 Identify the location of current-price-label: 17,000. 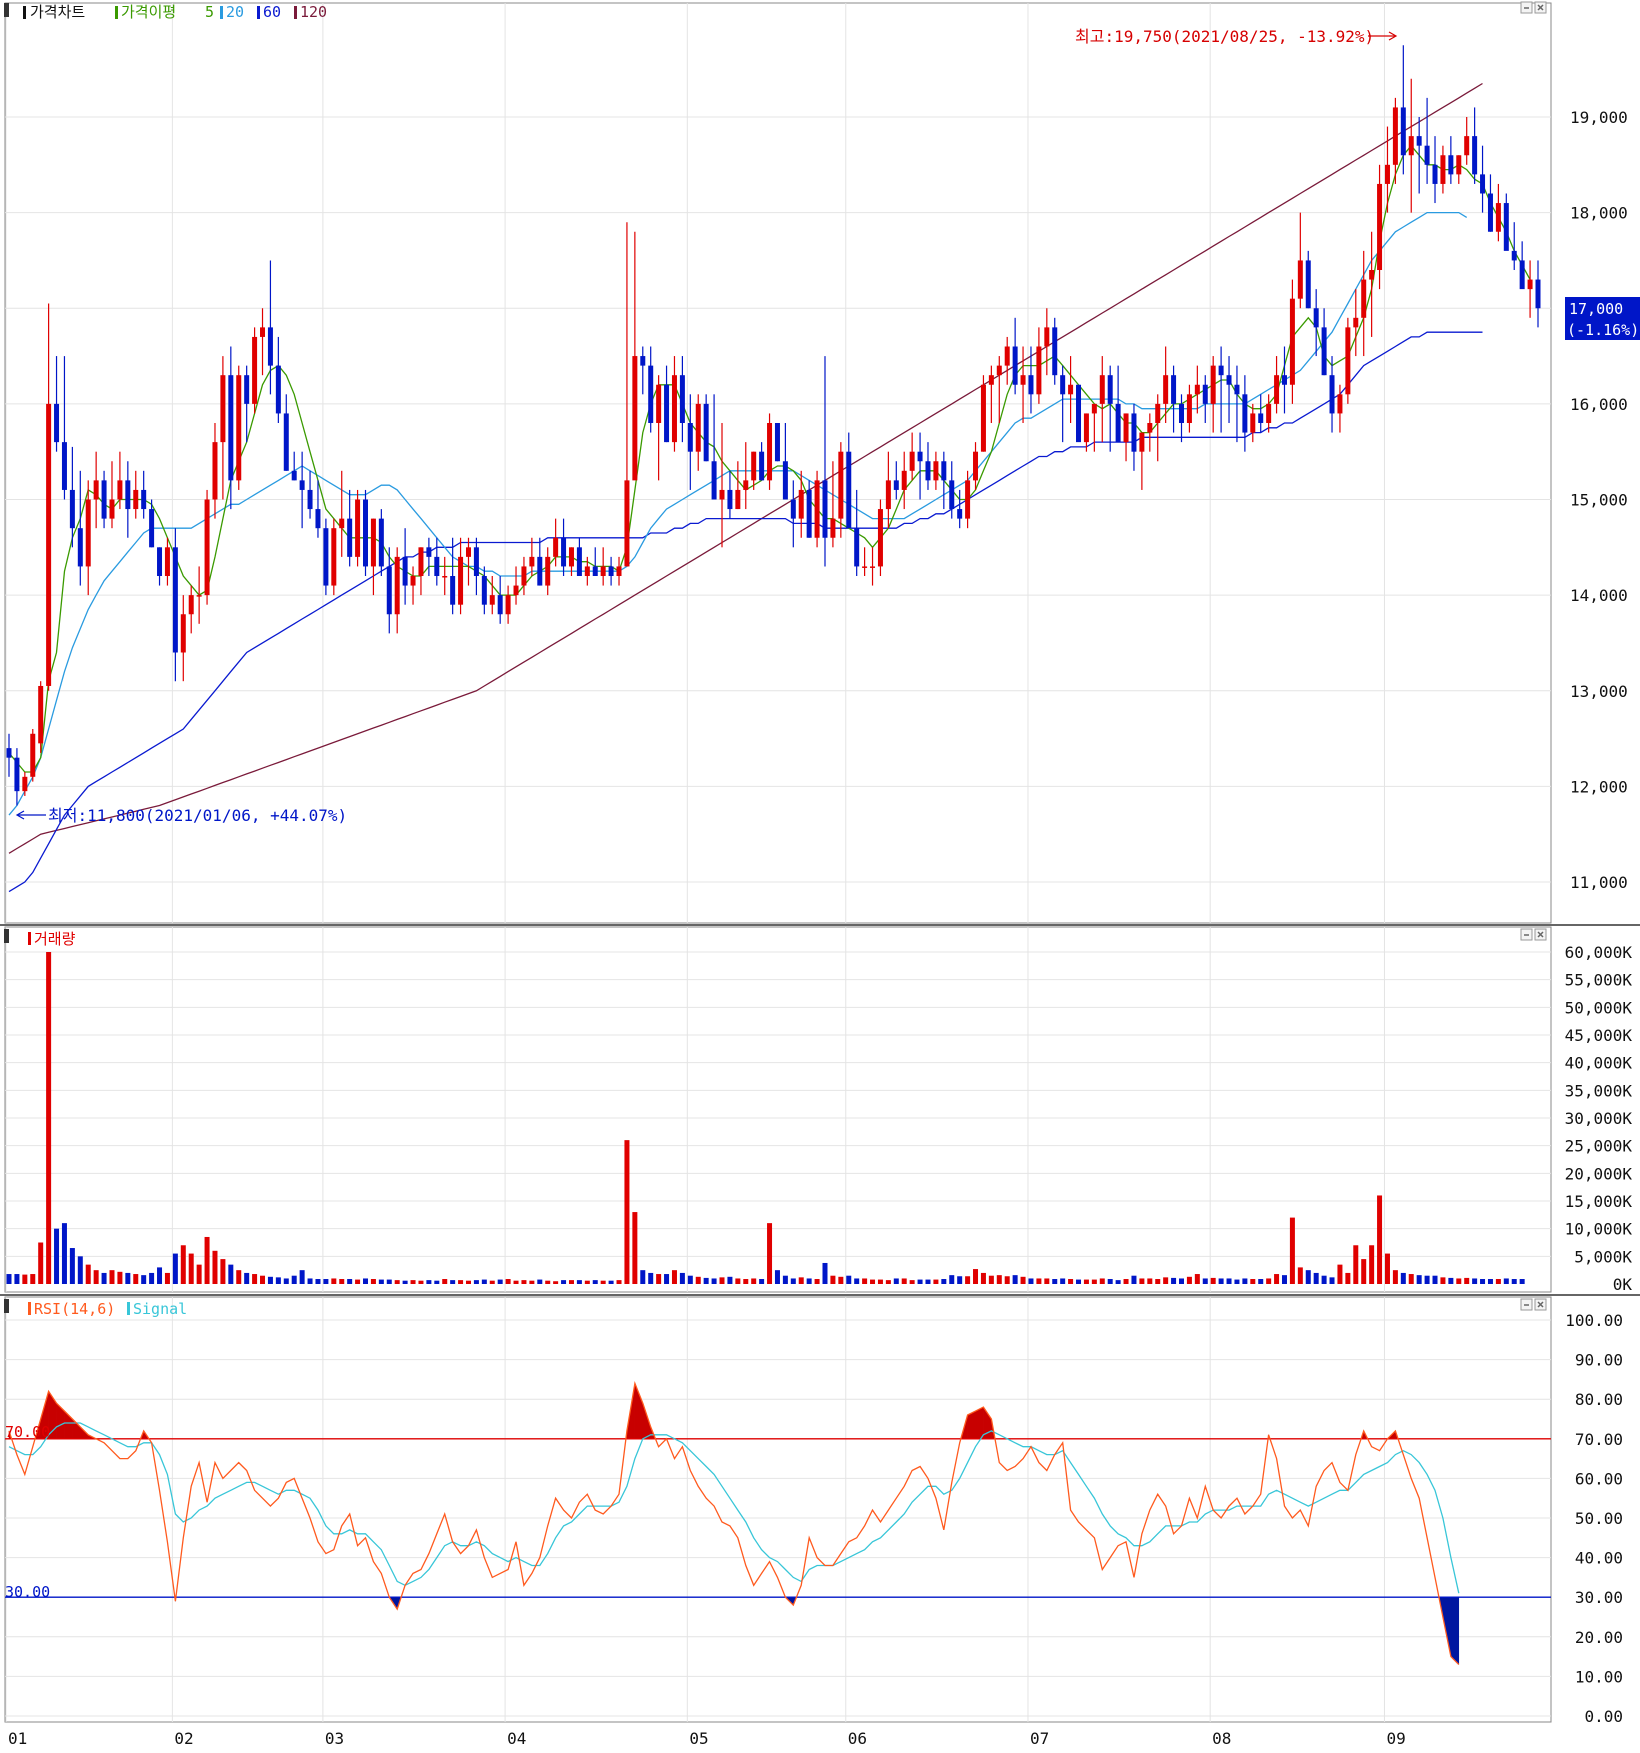
(1596, 309).